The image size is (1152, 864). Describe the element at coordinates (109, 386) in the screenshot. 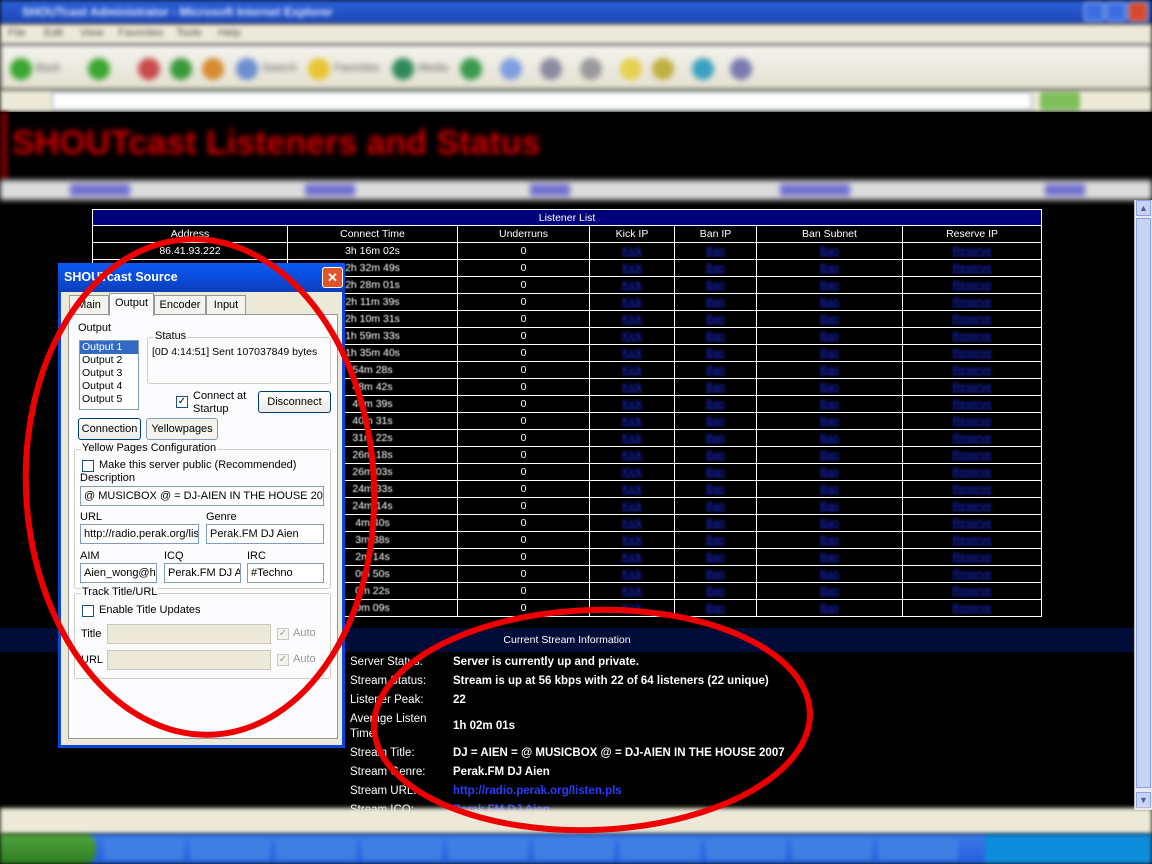

I see `output-list-item: Output 4` at that location.